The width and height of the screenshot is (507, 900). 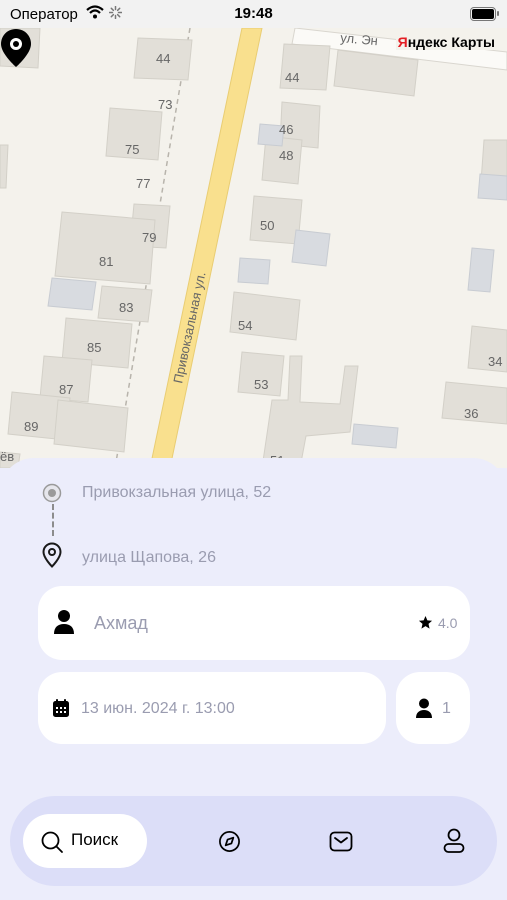 I want to click on house-number: 53, so click(x=261, y=384).